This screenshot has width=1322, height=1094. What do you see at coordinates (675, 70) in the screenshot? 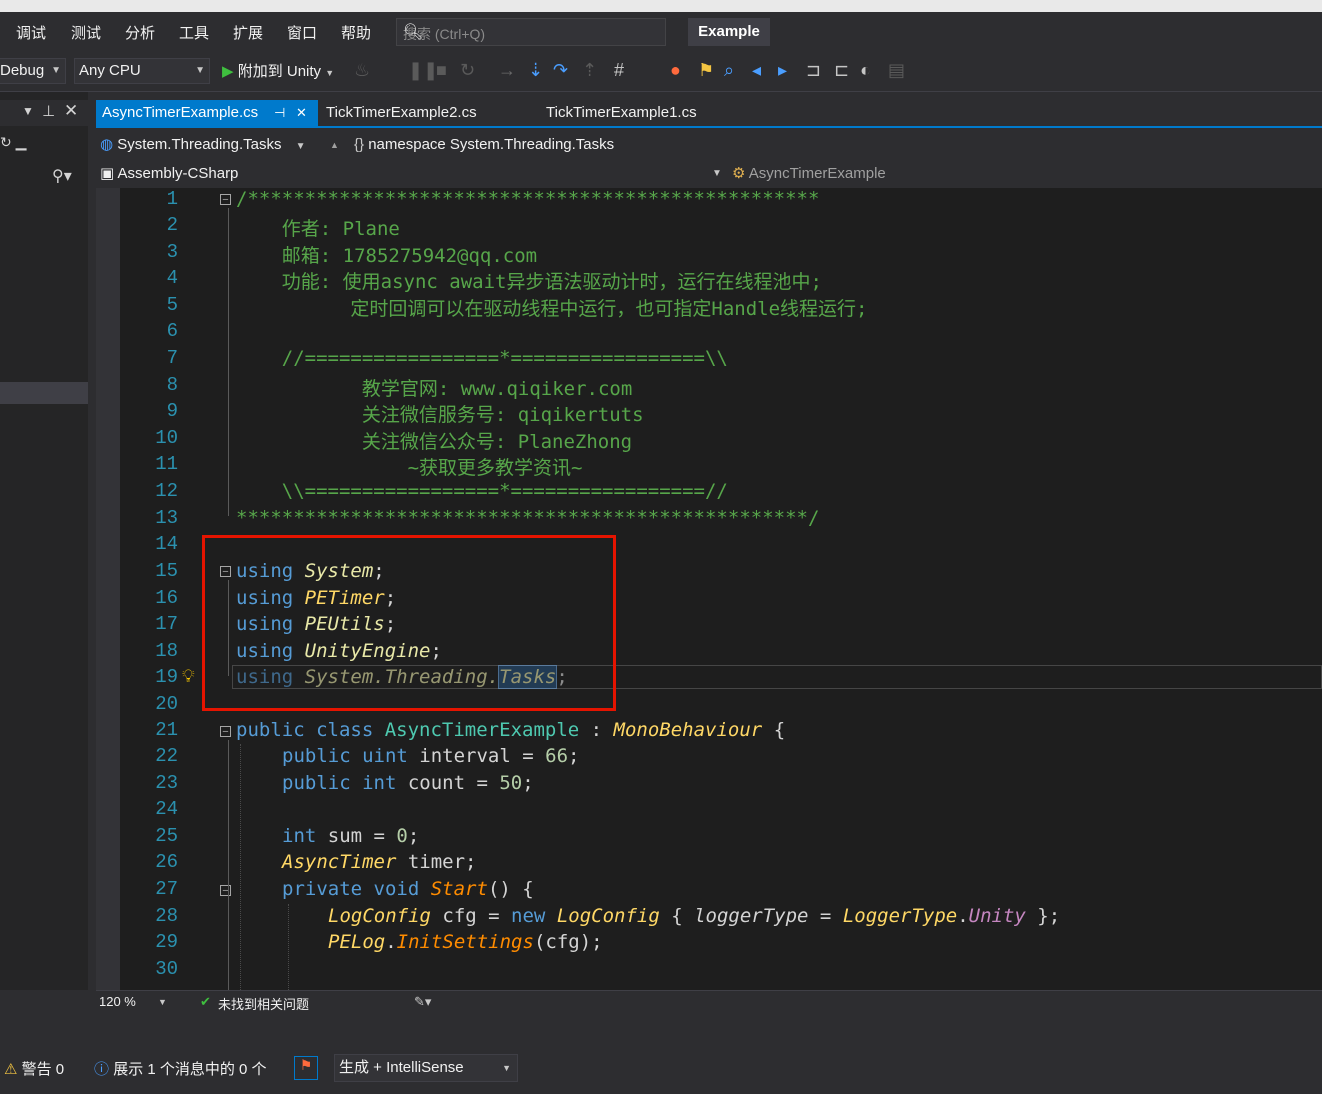
I see `breakpoint-icon: ●` at bounding box center [675, 70].